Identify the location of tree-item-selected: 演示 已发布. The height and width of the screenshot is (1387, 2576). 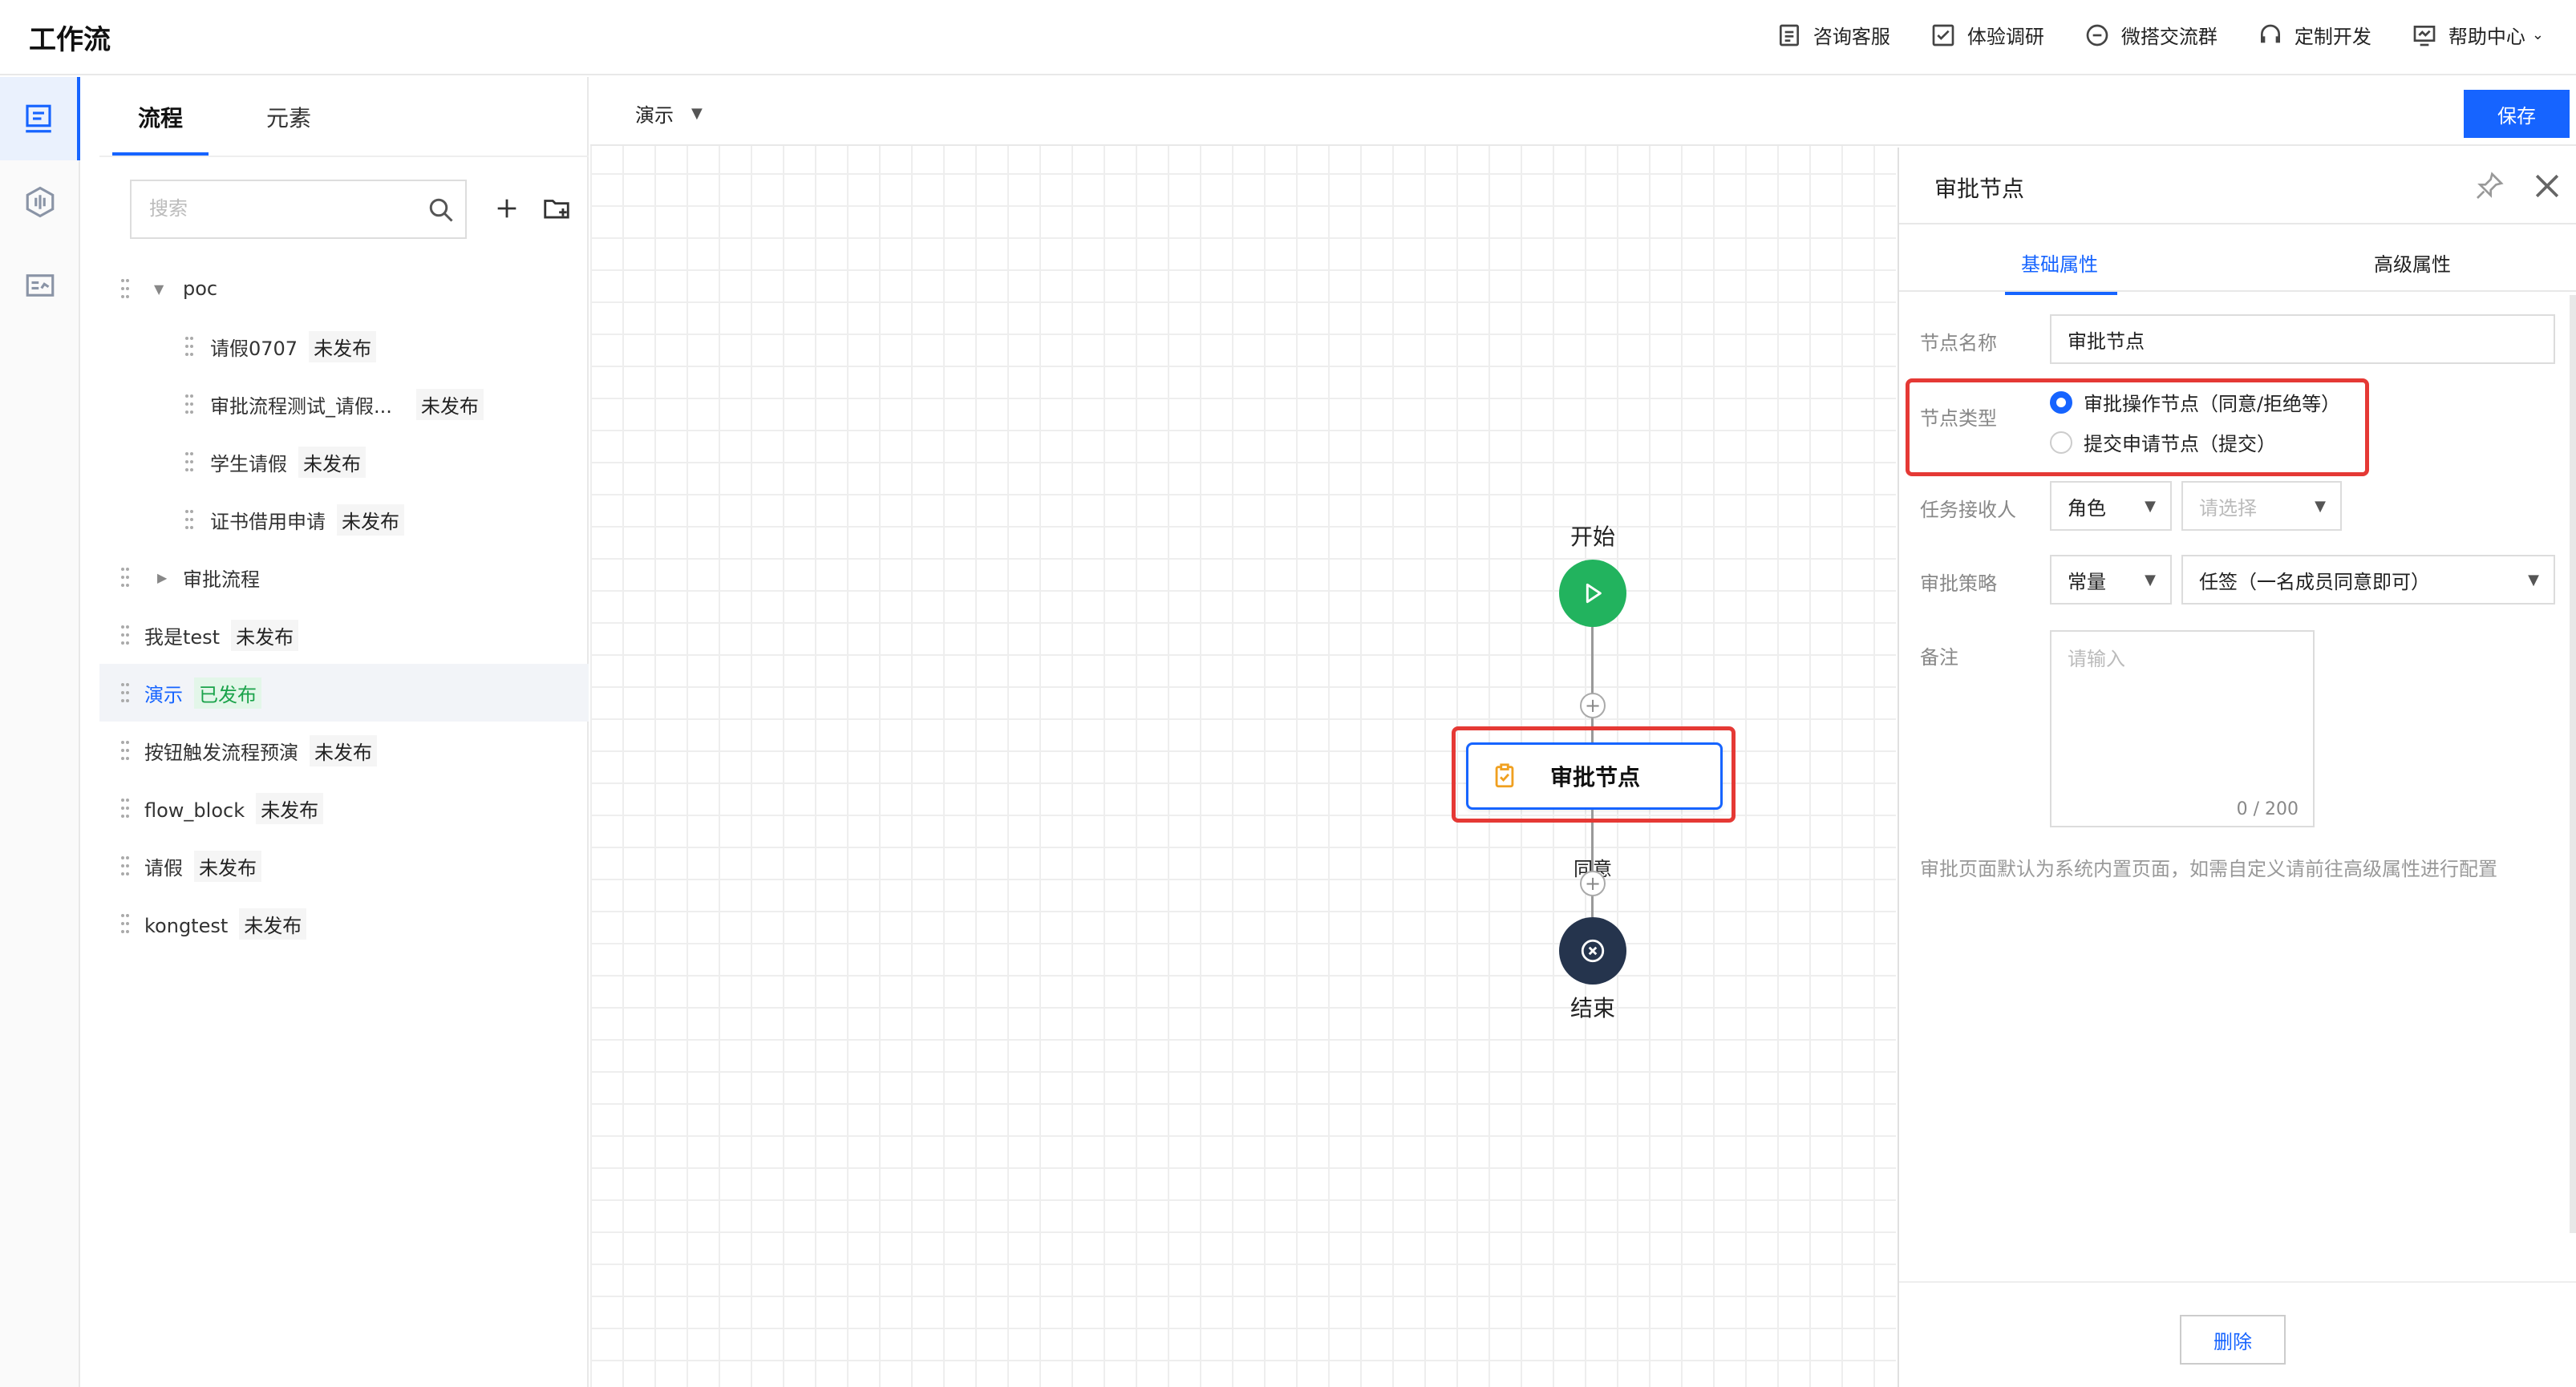
(344, 693).